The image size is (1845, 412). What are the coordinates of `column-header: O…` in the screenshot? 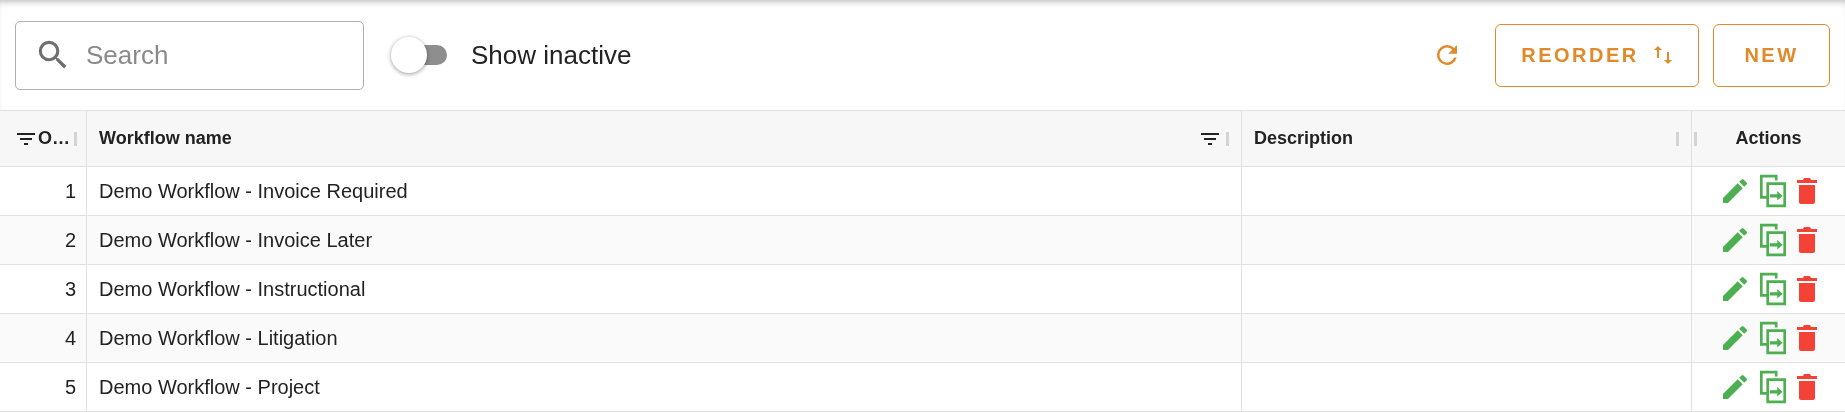 It's located at (54, 138).